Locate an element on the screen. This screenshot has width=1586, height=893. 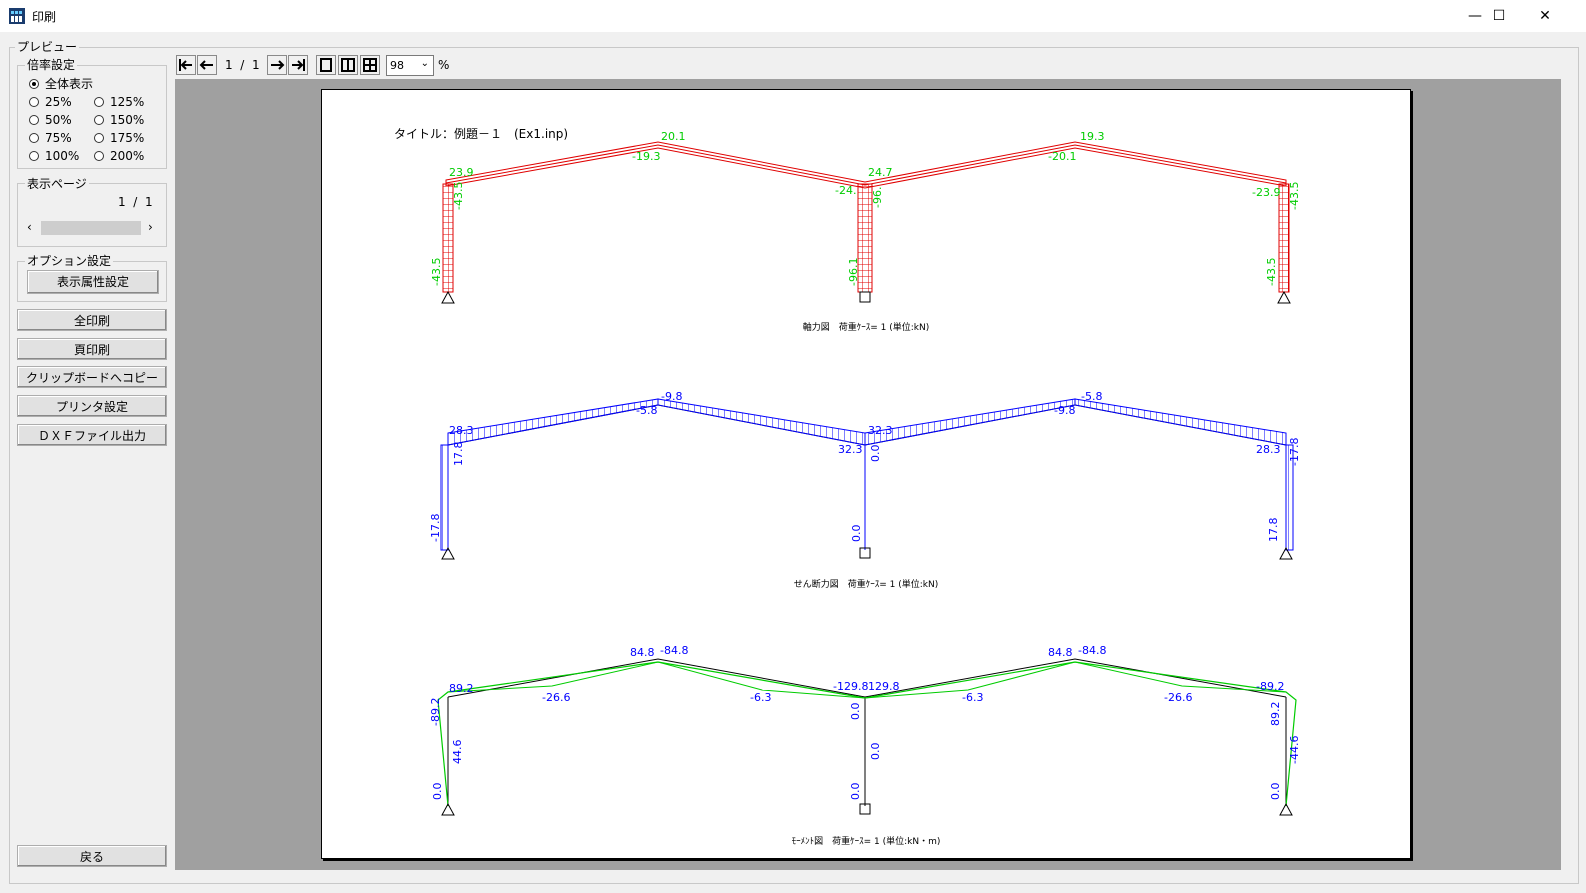
dxf-output-button: ＤＸＦファイル出力 is located at coordinates (92, 435).